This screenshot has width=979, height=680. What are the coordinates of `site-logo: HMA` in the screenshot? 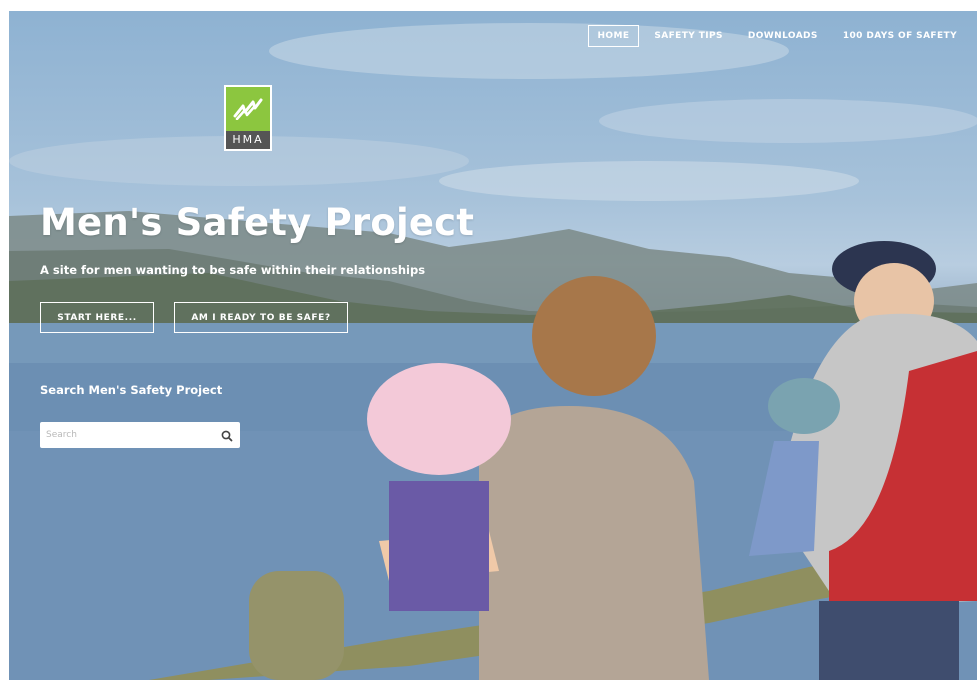 It's located at (248, 118).